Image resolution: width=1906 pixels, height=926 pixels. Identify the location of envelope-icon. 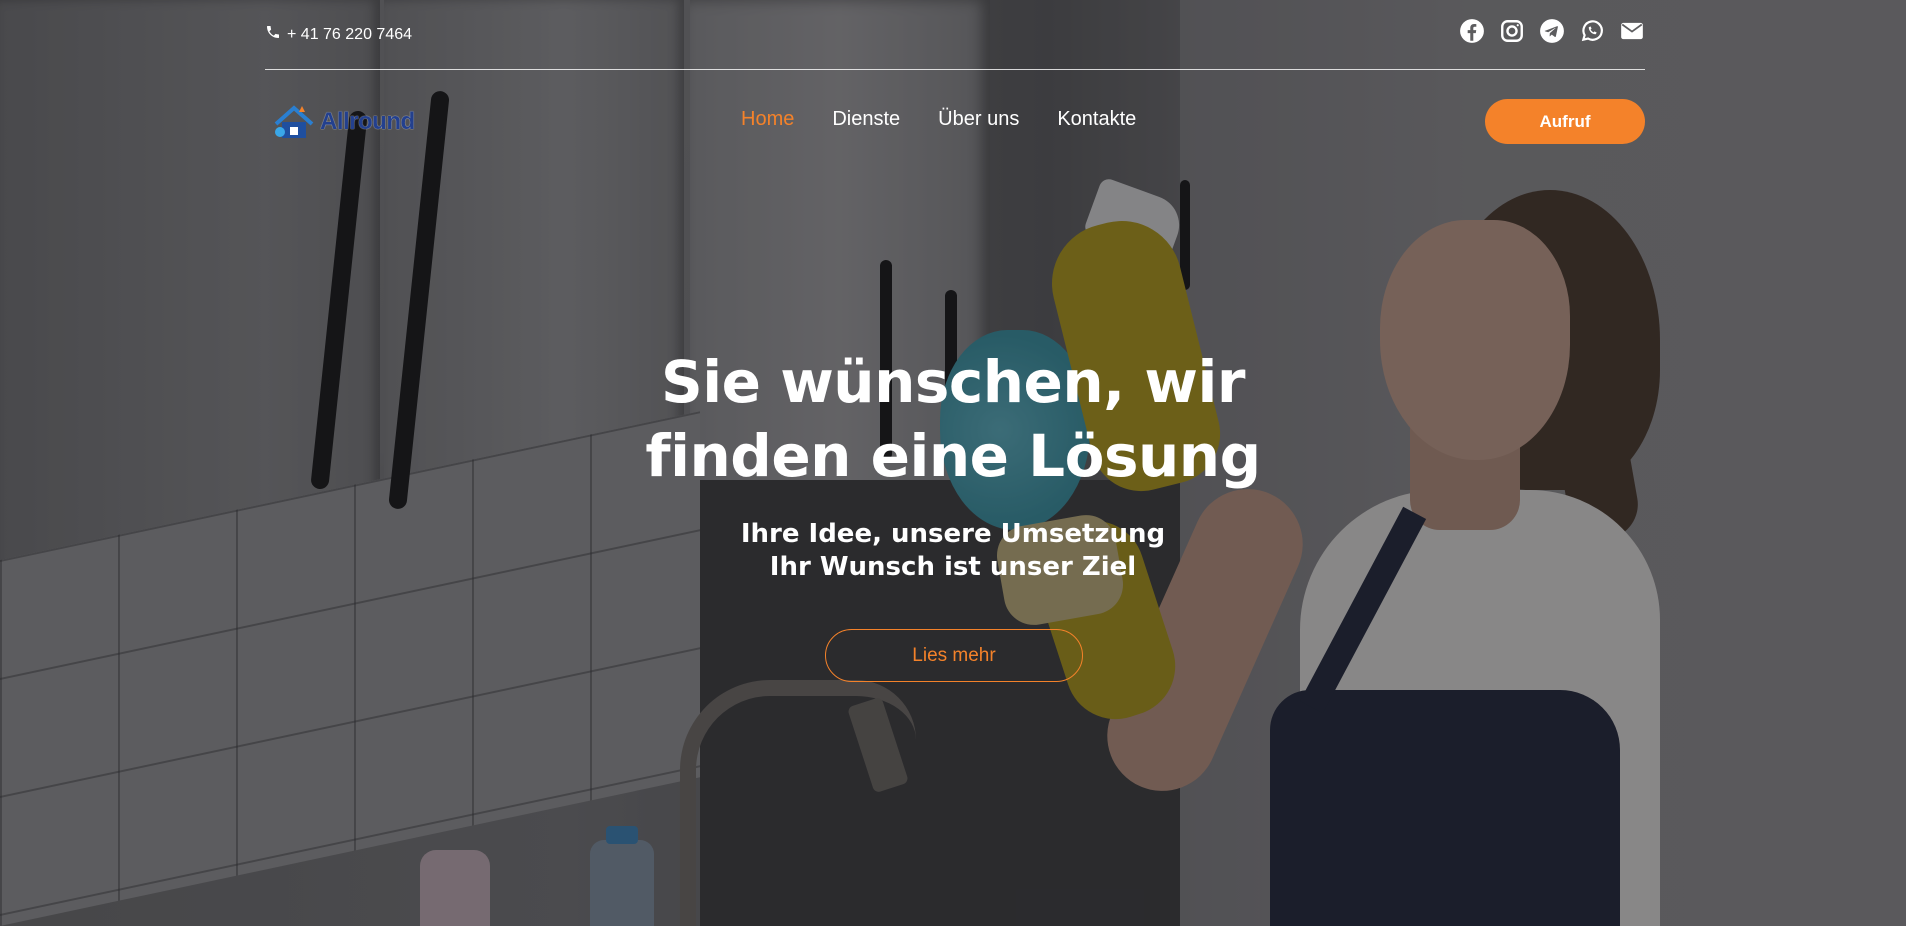
(1632, 31).